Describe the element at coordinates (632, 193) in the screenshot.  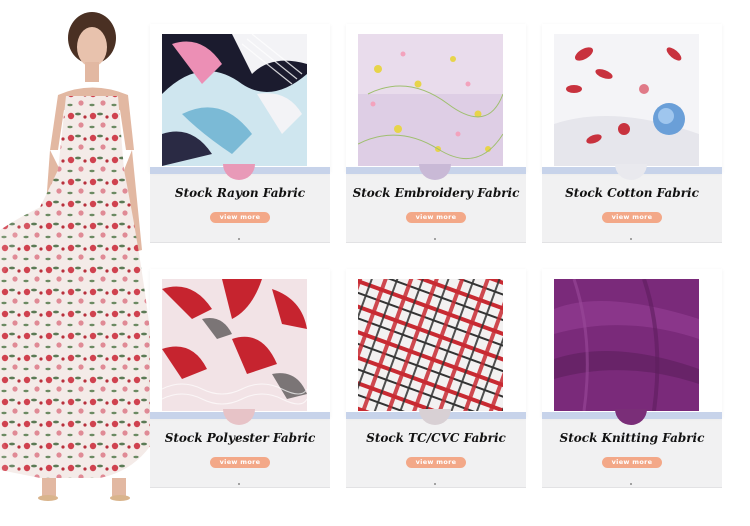
I see `card-title: Stock Cotton Fabric` at that location.